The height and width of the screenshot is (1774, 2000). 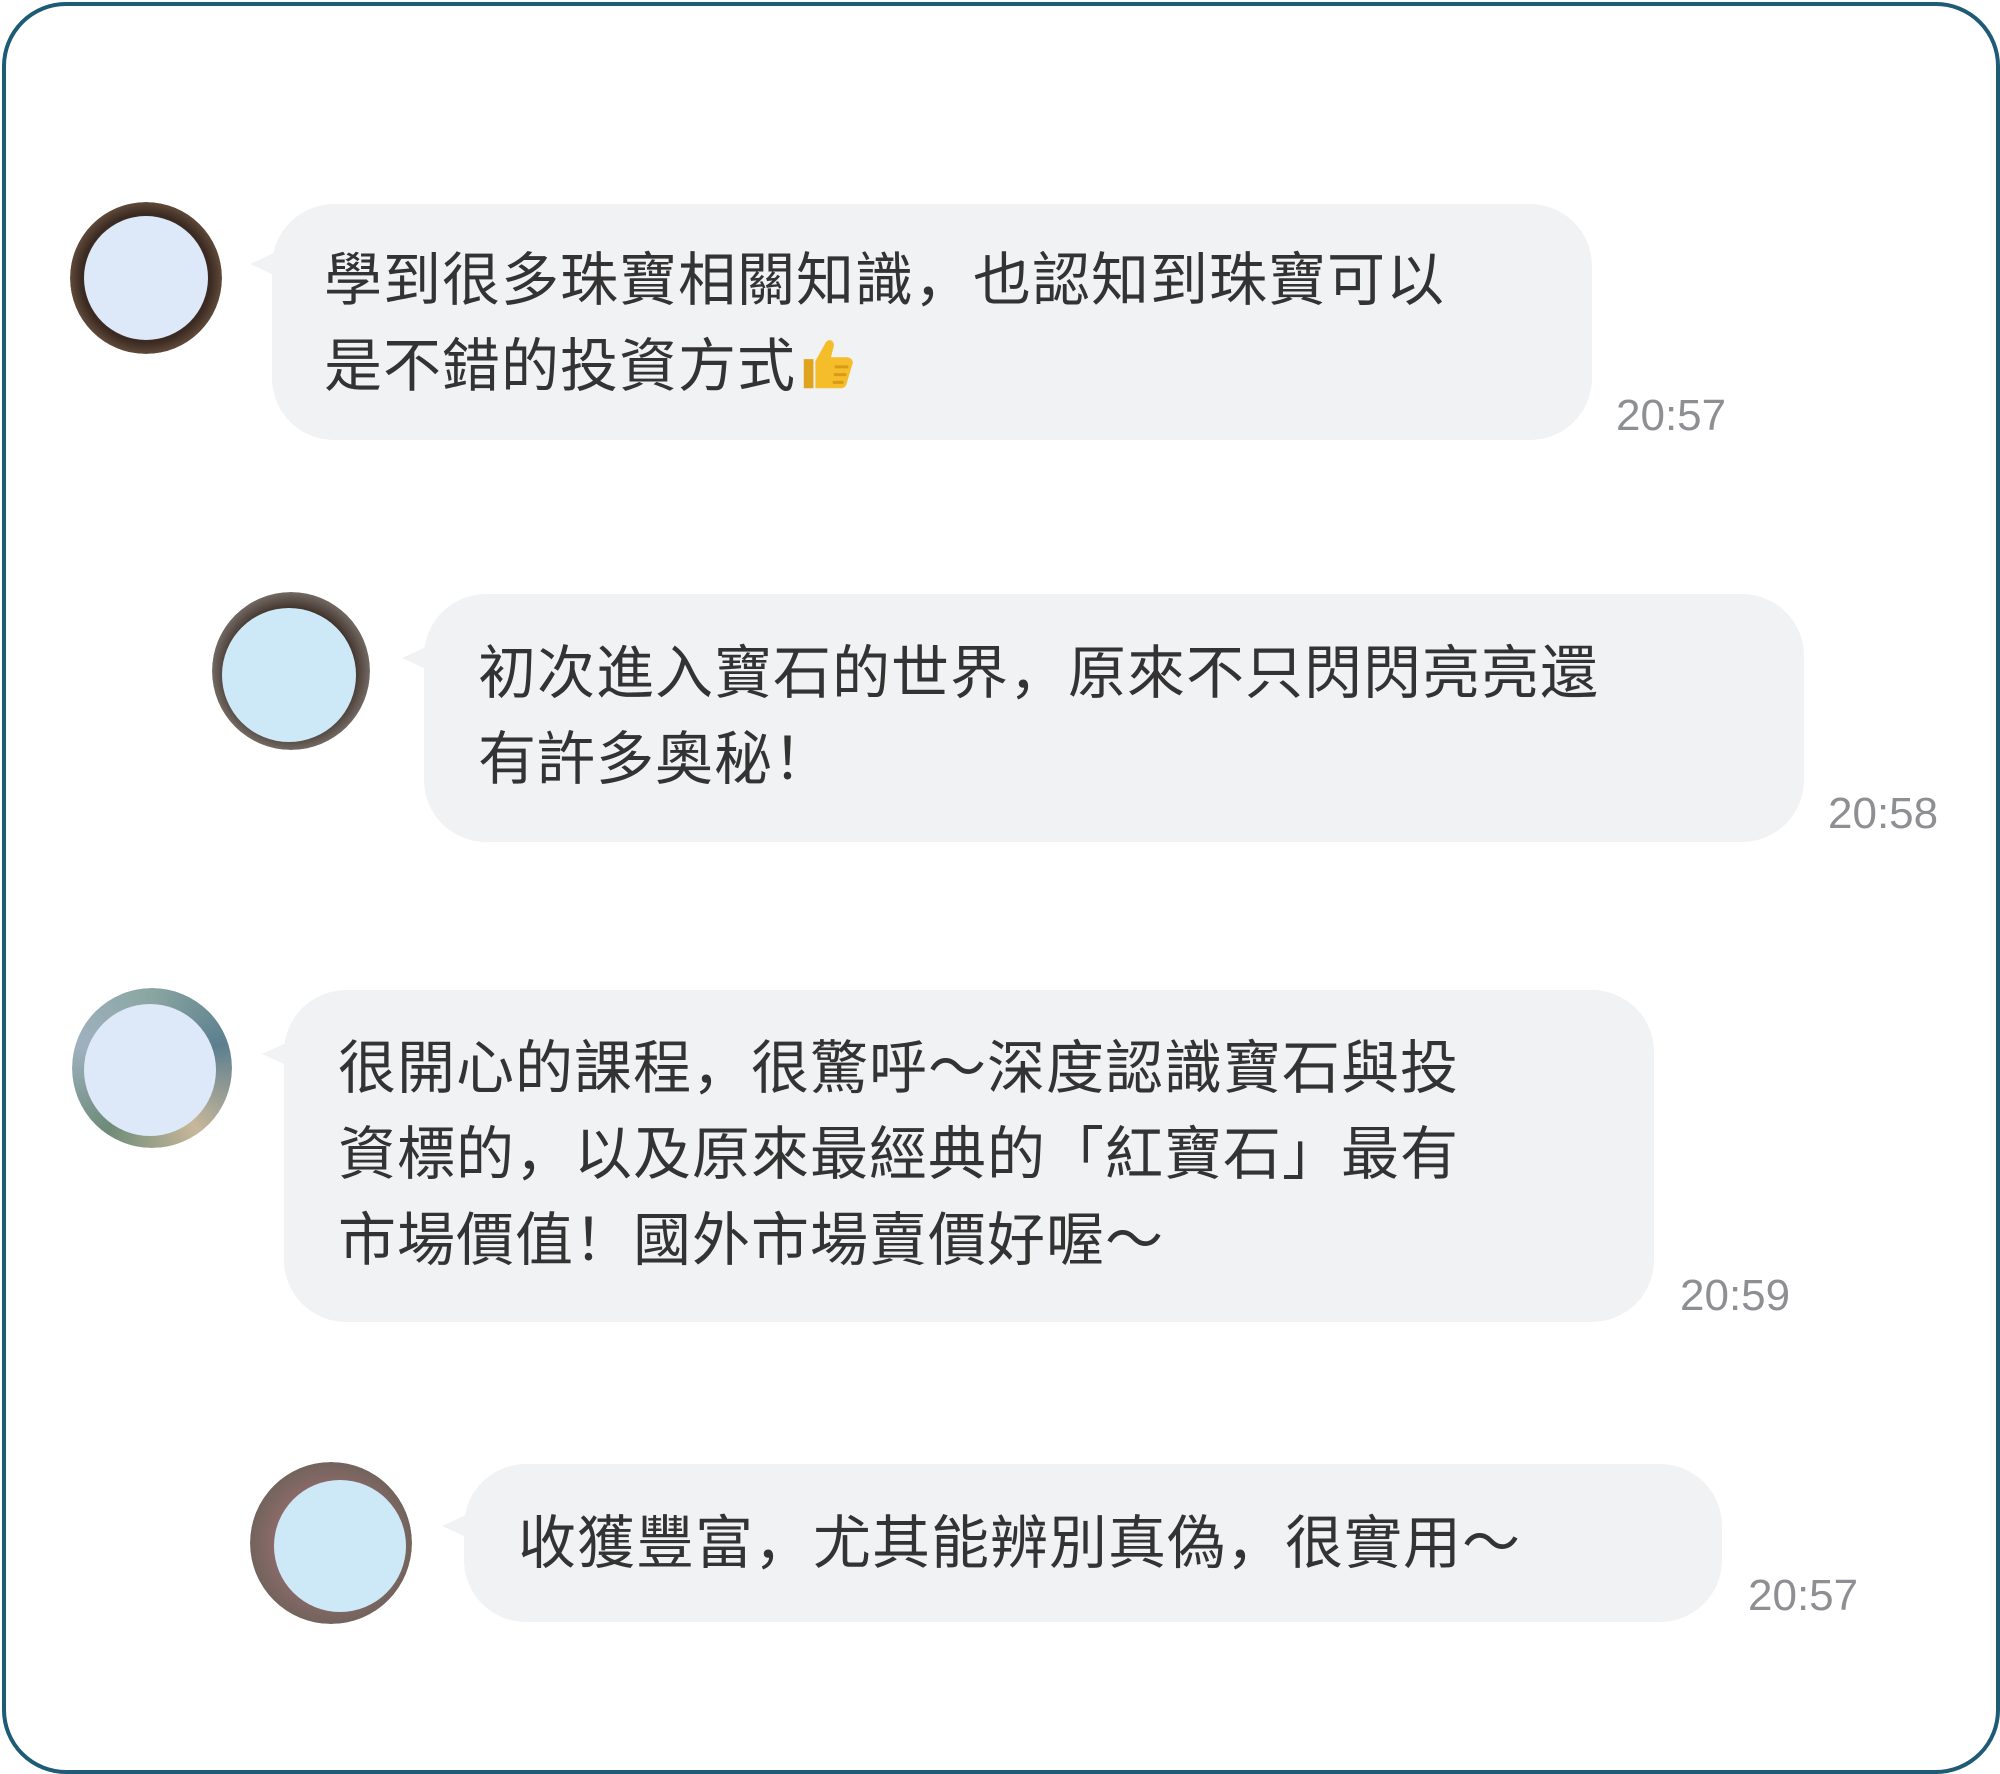 I want to click on message-text: 初次進入寶石的世界，原來不只閃閃亮亮還 有許多奧秘！, so click(x=1039, y=716).